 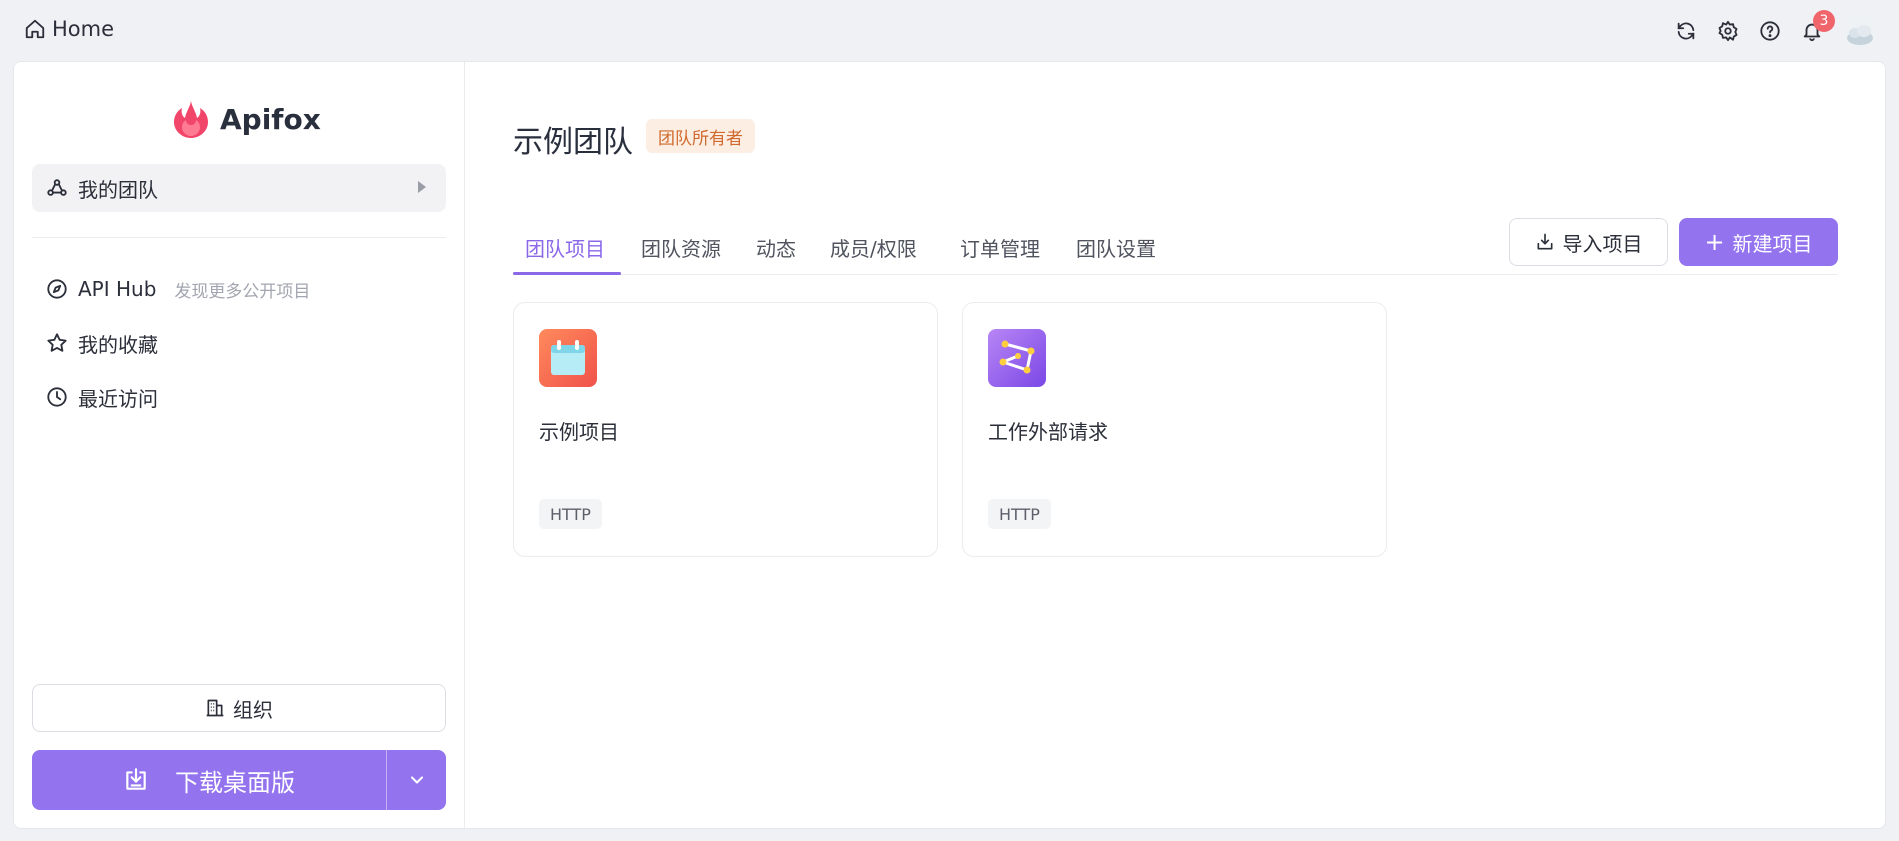 I want to click on tab-members: 成员/权限, so click(x=873, y=247).